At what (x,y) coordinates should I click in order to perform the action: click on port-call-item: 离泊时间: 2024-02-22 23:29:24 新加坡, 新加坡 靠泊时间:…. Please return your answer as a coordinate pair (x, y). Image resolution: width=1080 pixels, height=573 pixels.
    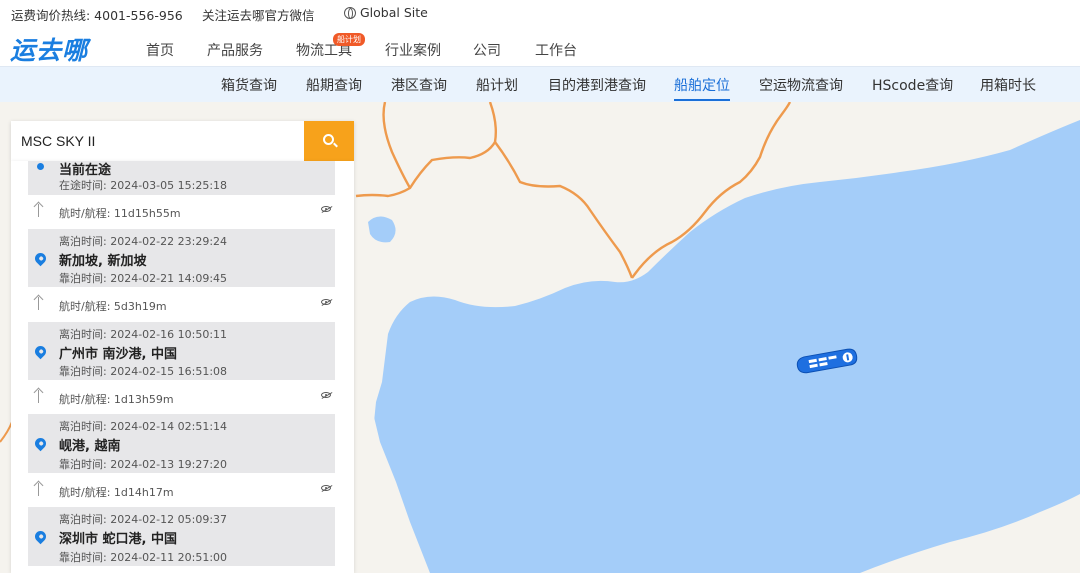
    Looking at the image, I should click on (181, 258).